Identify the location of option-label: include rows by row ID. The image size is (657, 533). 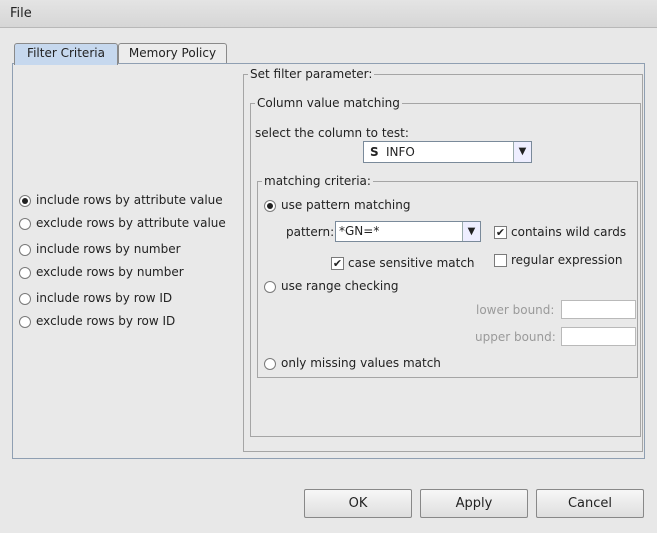
(104, 298).